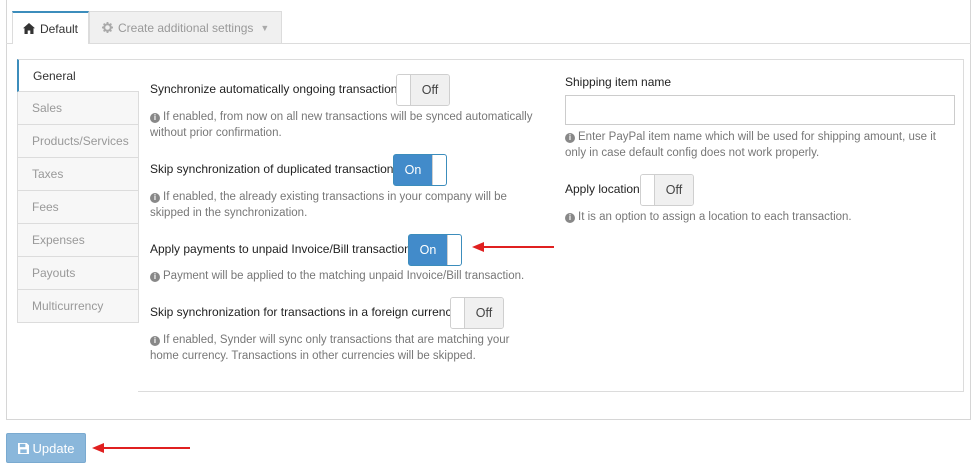  I want to click on apply-location-toggle: Off, so click(667, 190).